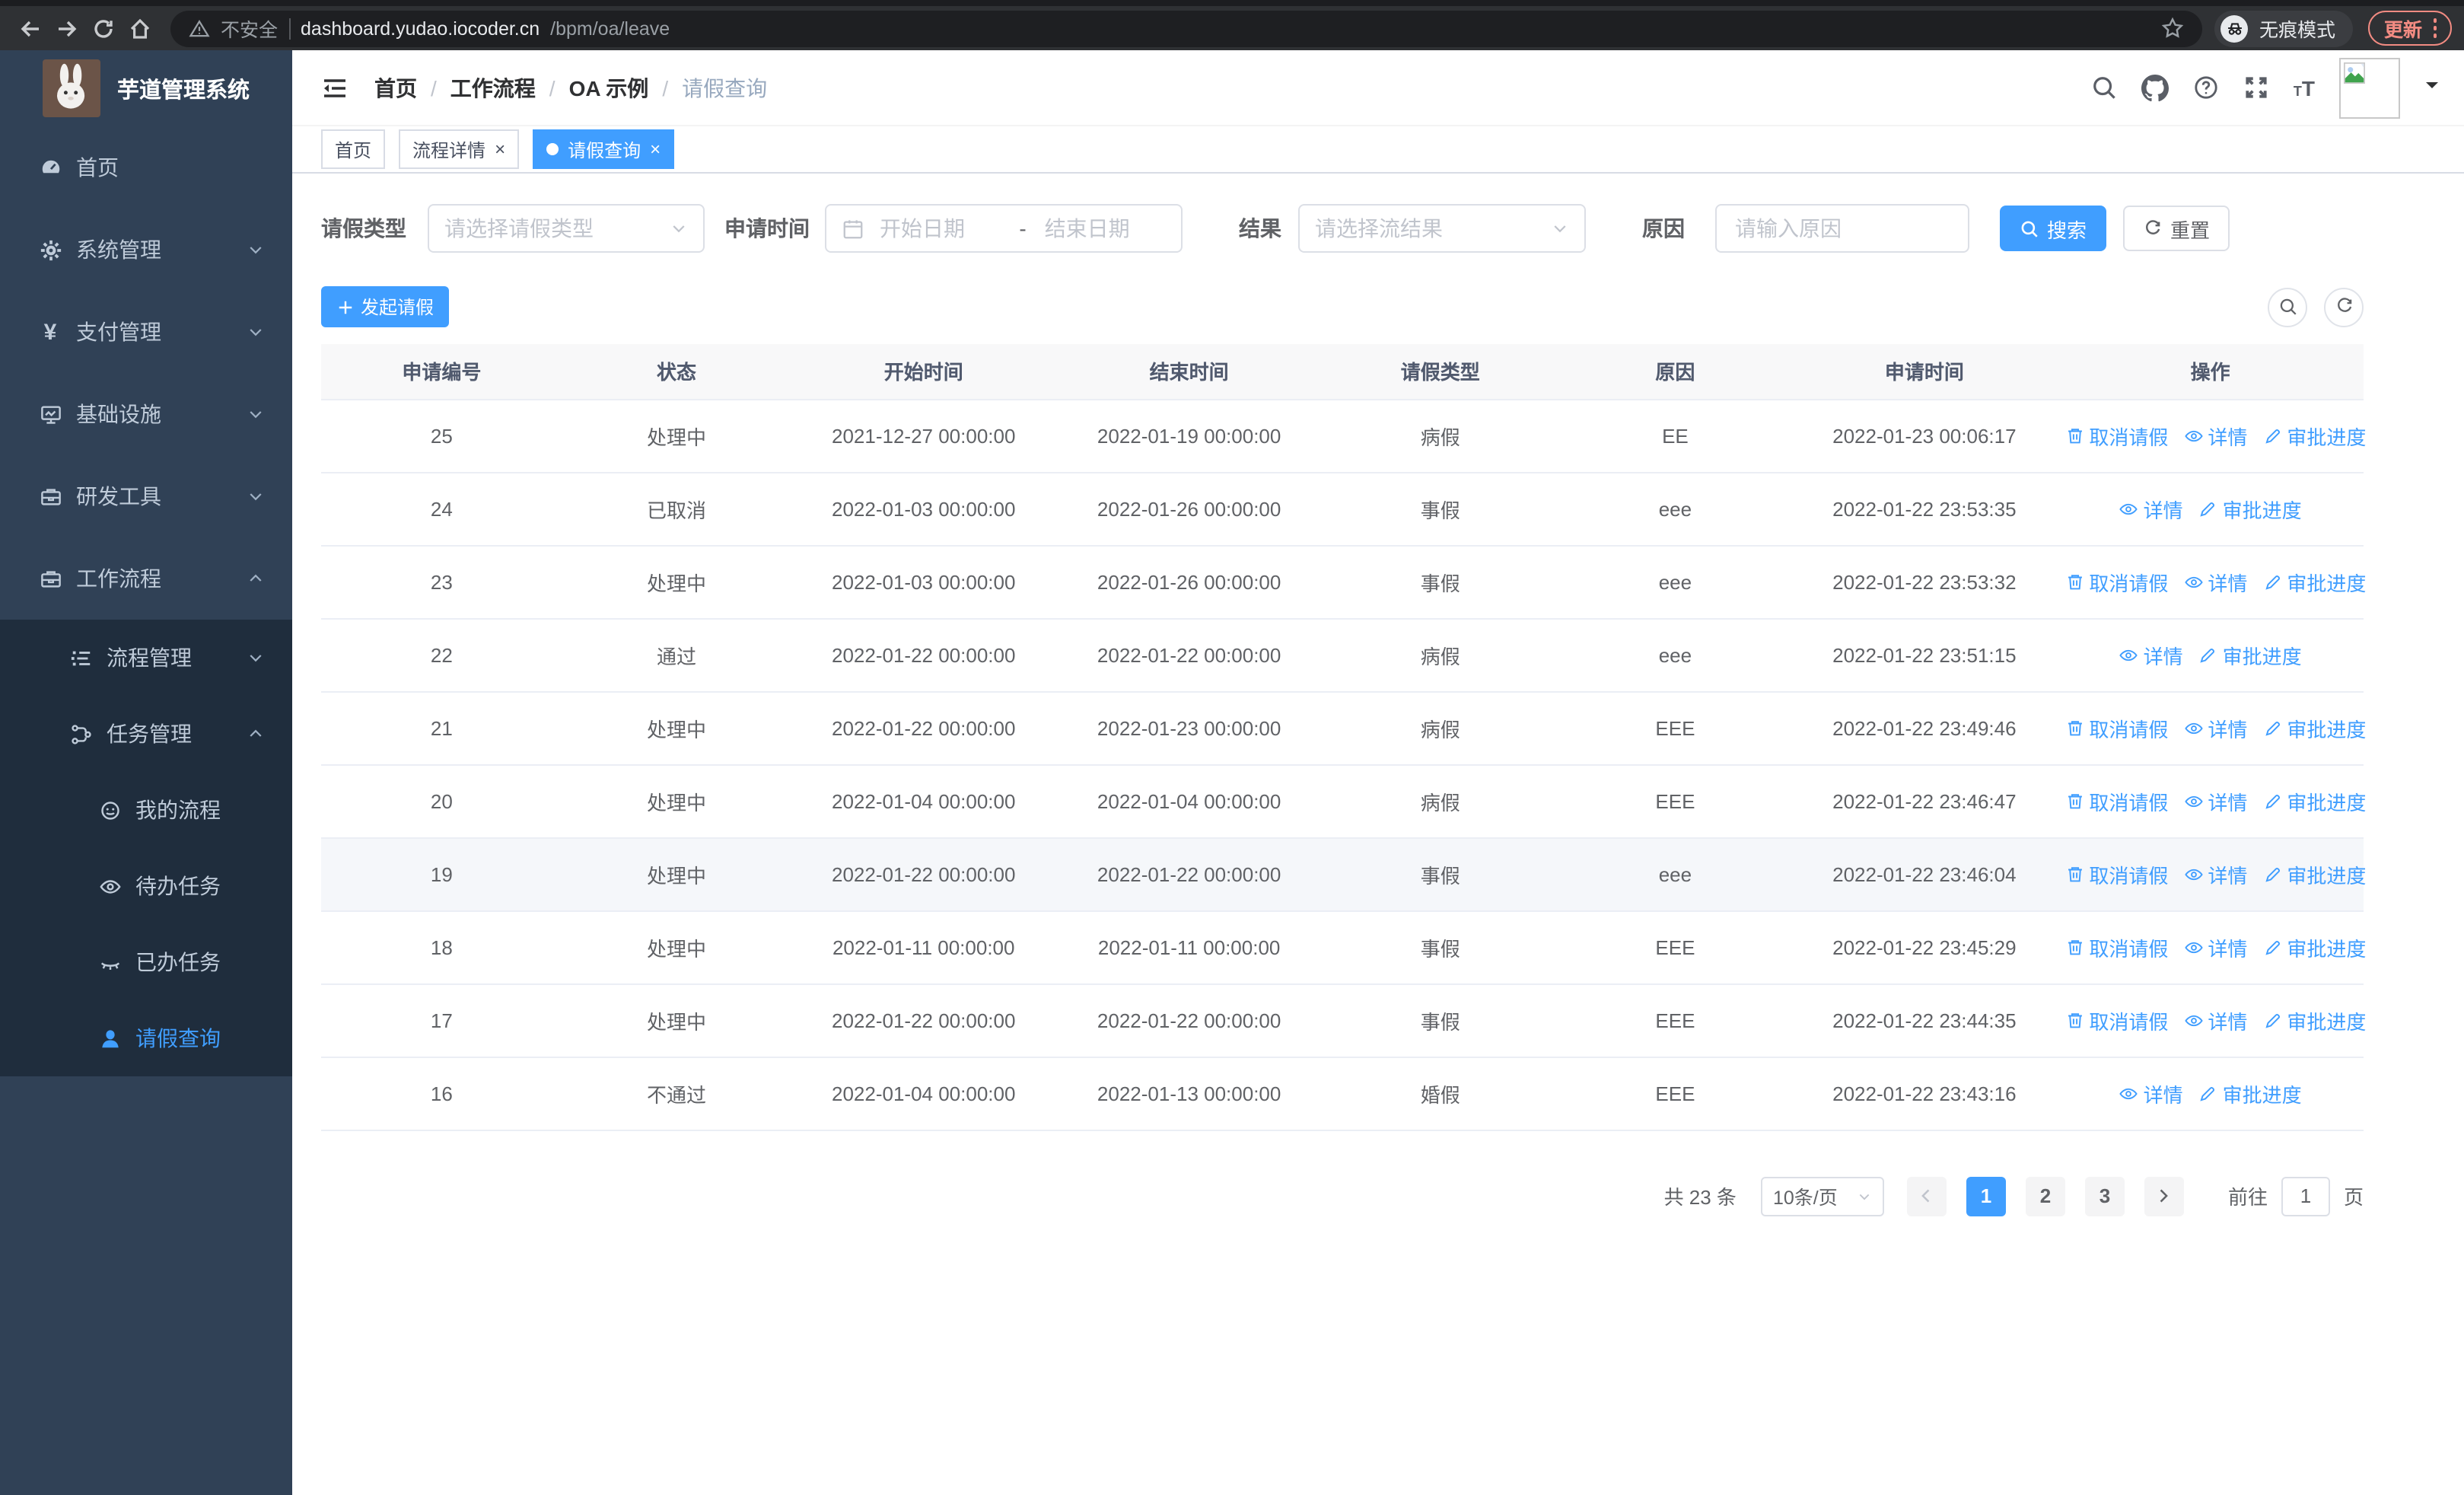 The image size is (2464, 1495). Describe the element at coordinates (2234, 28) in the screenshot. I see `incognito-icon` at that location.